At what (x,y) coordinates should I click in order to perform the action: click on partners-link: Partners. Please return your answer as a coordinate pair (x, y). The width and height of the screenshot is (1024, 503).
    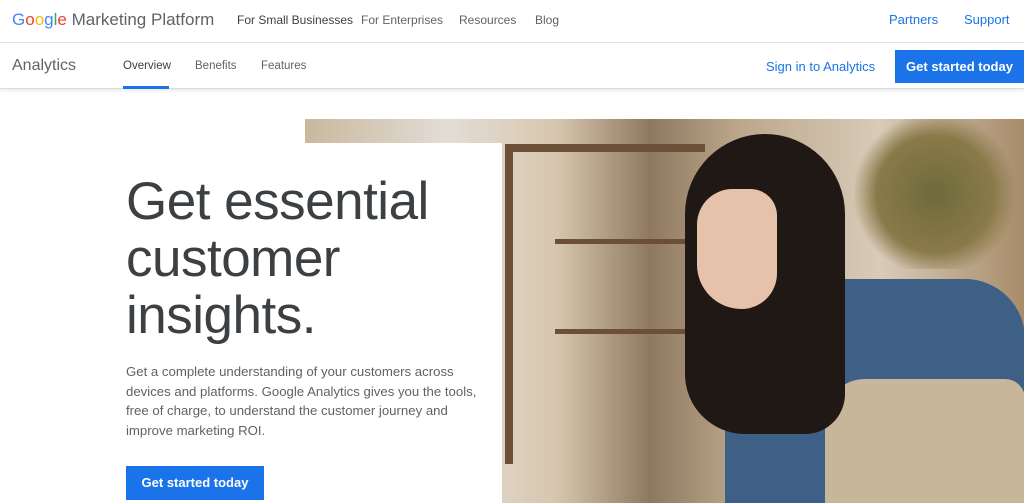
    Looking at the image, I should click on (913, 19).